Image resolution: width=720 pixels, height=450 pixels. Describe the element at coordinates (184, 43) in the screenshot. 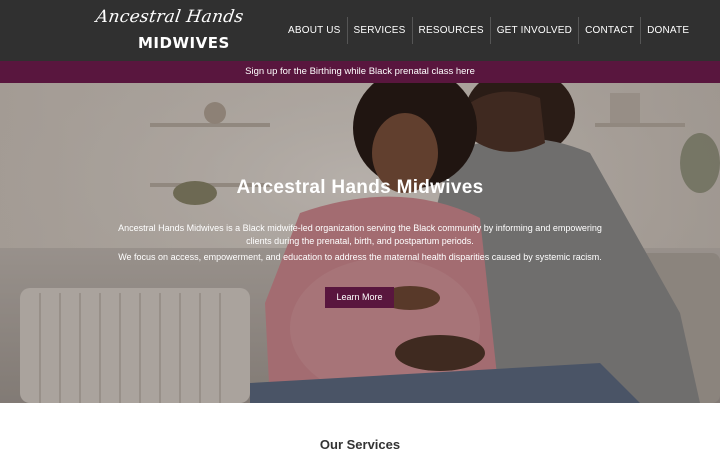

I see `logo-block-text: MIDWIVES` at that location.